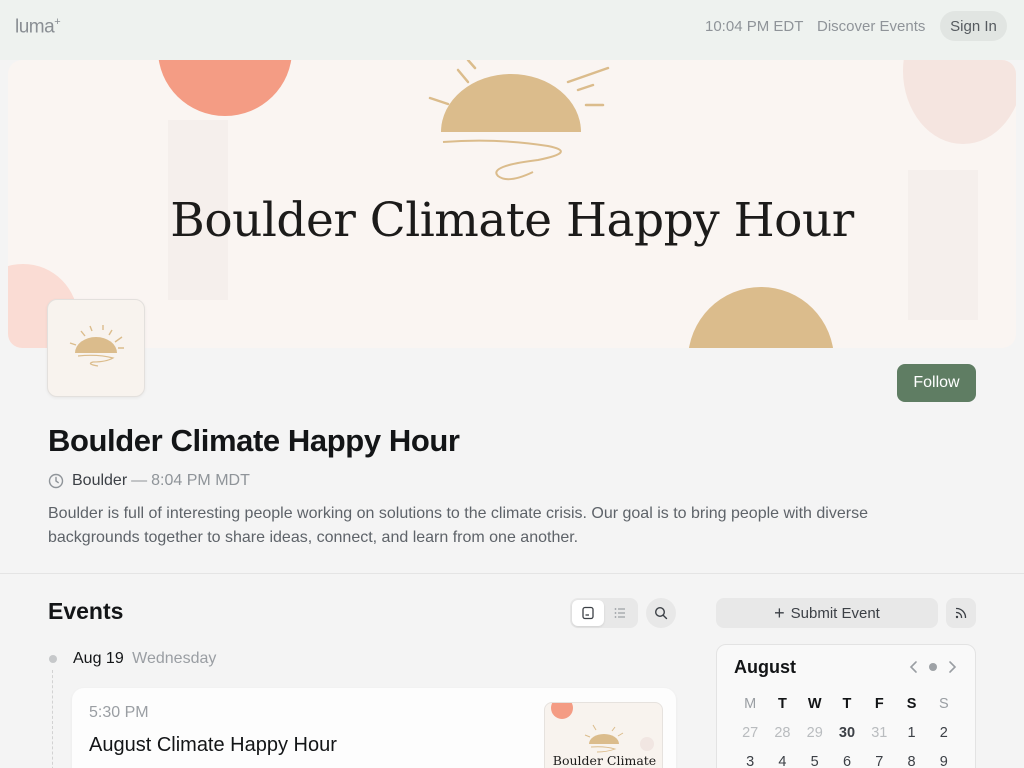 This screenshot has height=768, width=1024. I want to click on weekday-label: M, so click(750, 704).